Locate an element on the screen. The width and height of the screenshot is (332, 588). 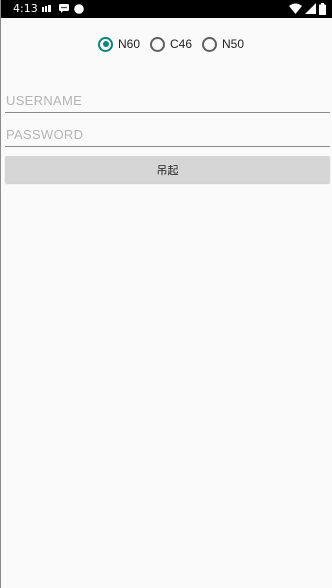
radio-label: N50 is located at coordinates (233, 44).